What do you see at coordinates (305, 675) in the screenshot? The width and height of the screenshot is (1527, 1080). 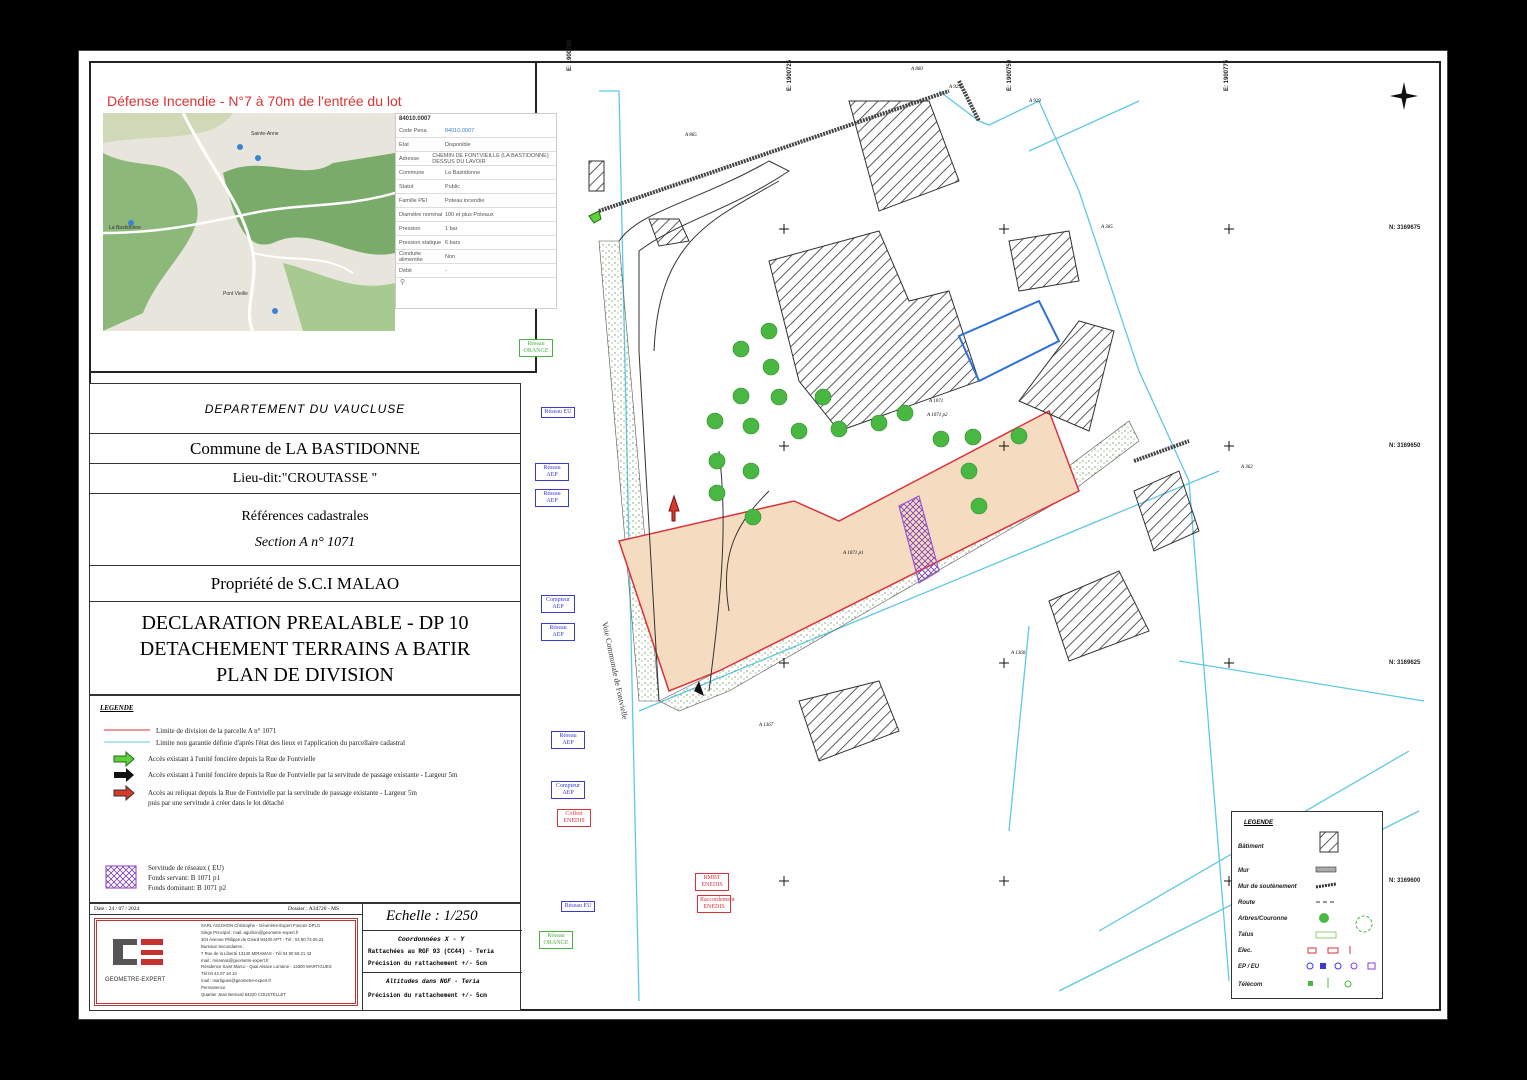 I see `declaration-line-3: PLAN DE DIVISION` at bounding box center [305, 675].